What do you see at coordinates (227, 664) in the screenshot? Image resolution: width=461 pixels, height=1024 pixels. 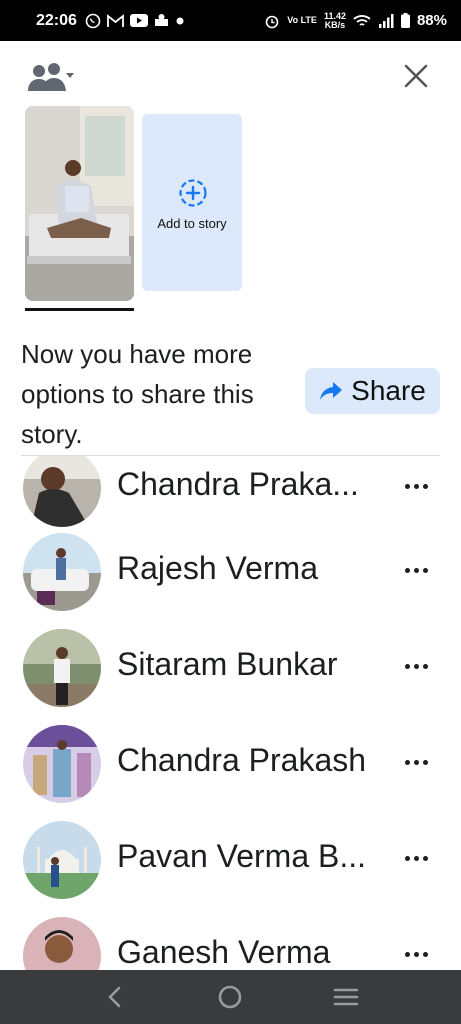 I see `friend-name: Sitaram Bunkar` at bounding box center [227, 664].